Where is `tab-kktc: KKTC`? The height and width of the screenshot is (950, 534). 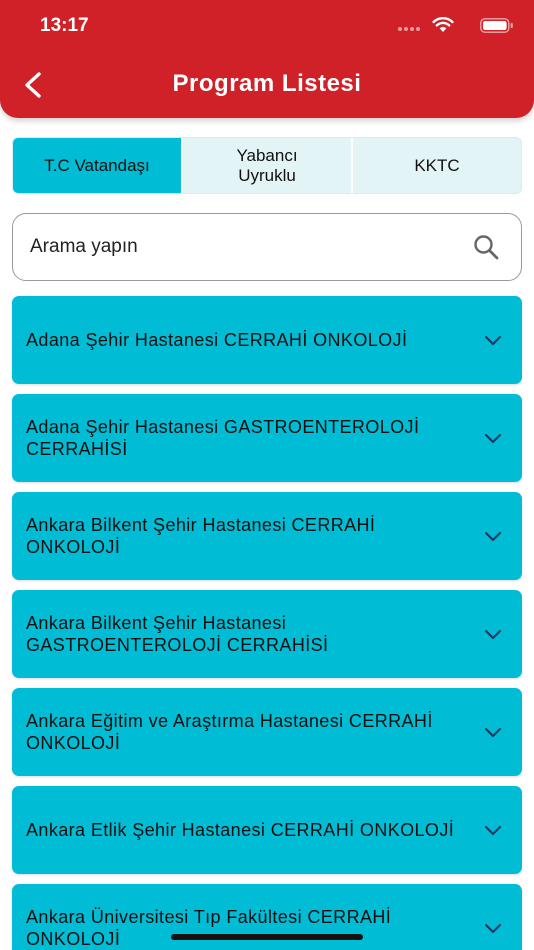 tab-kktc: KKTC is located at coordinates (437, 165).